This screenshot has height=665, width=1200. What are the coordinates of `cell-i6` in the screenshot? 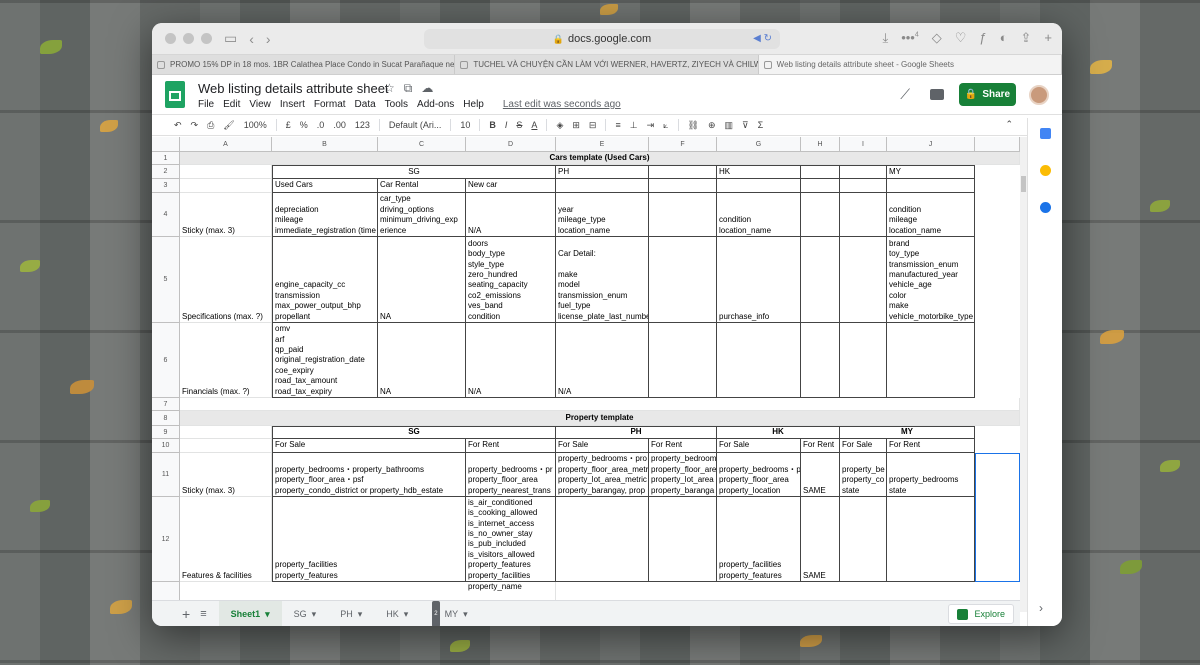 It's located at (863, 360).